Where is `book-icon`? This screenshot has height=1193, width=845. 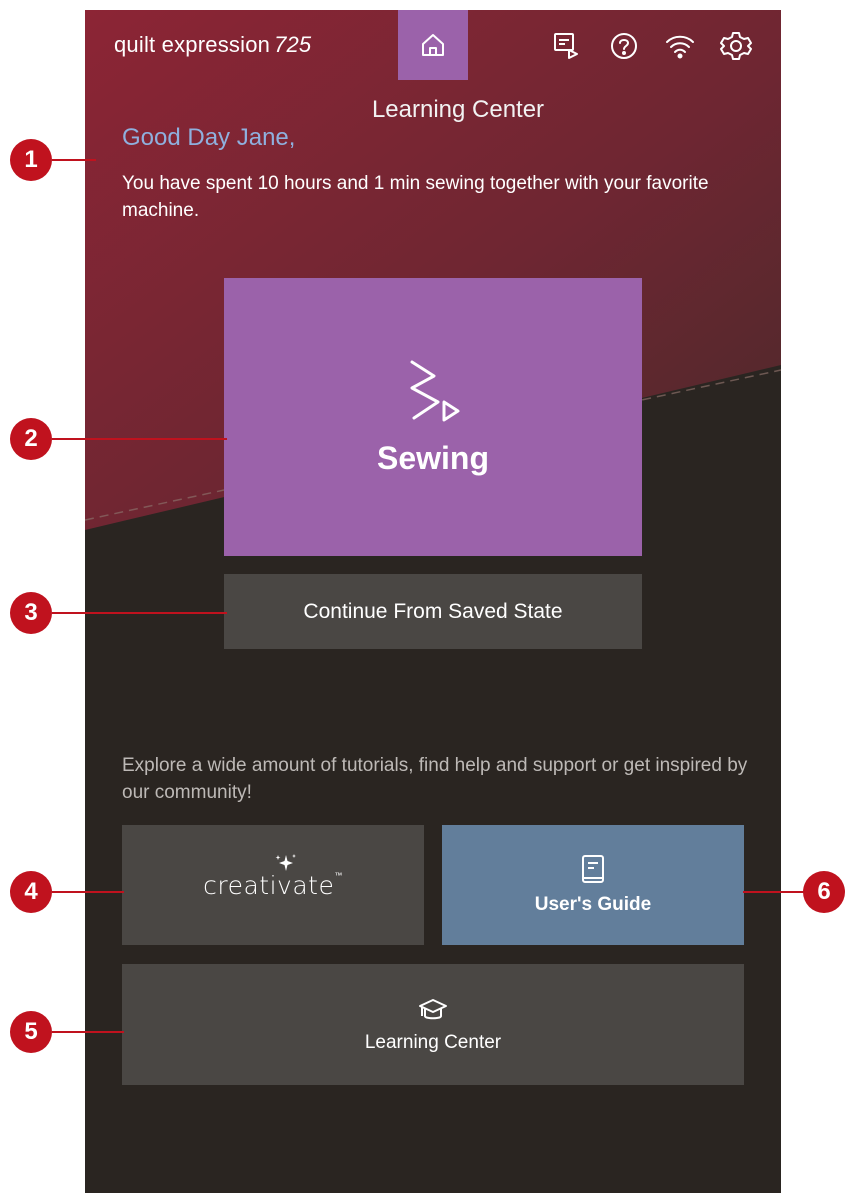
book-icon is located at coordinates (593, 869).